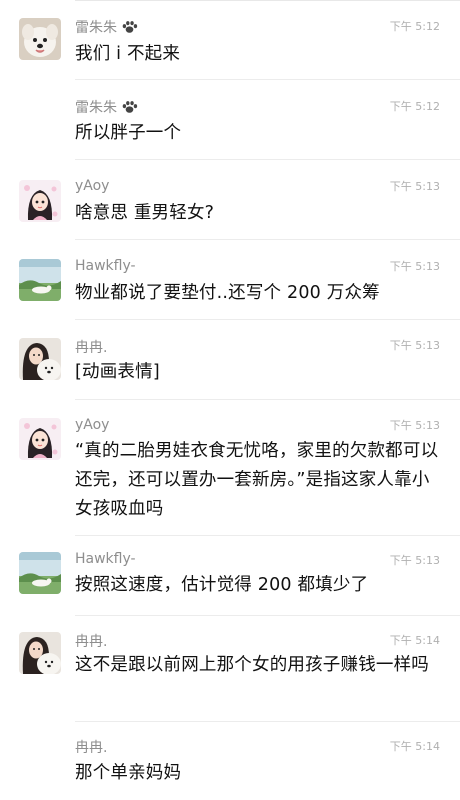 Image resolution: width=460 pixels, height=800 pixels. I want to click on message-item: Hawkfly- 下午 5:13 物业都说了要垫付..还写个 200 万众筹, so click(230, 280).